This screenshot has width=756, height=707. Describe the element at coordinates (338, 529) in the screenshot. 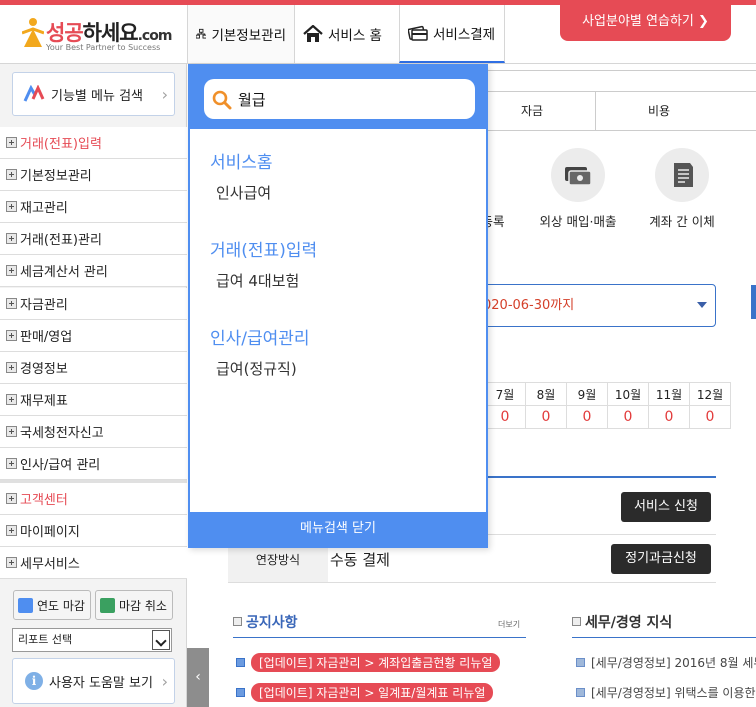

I see `close-menu-search-button: 메뉴검색 닫기` at that location.